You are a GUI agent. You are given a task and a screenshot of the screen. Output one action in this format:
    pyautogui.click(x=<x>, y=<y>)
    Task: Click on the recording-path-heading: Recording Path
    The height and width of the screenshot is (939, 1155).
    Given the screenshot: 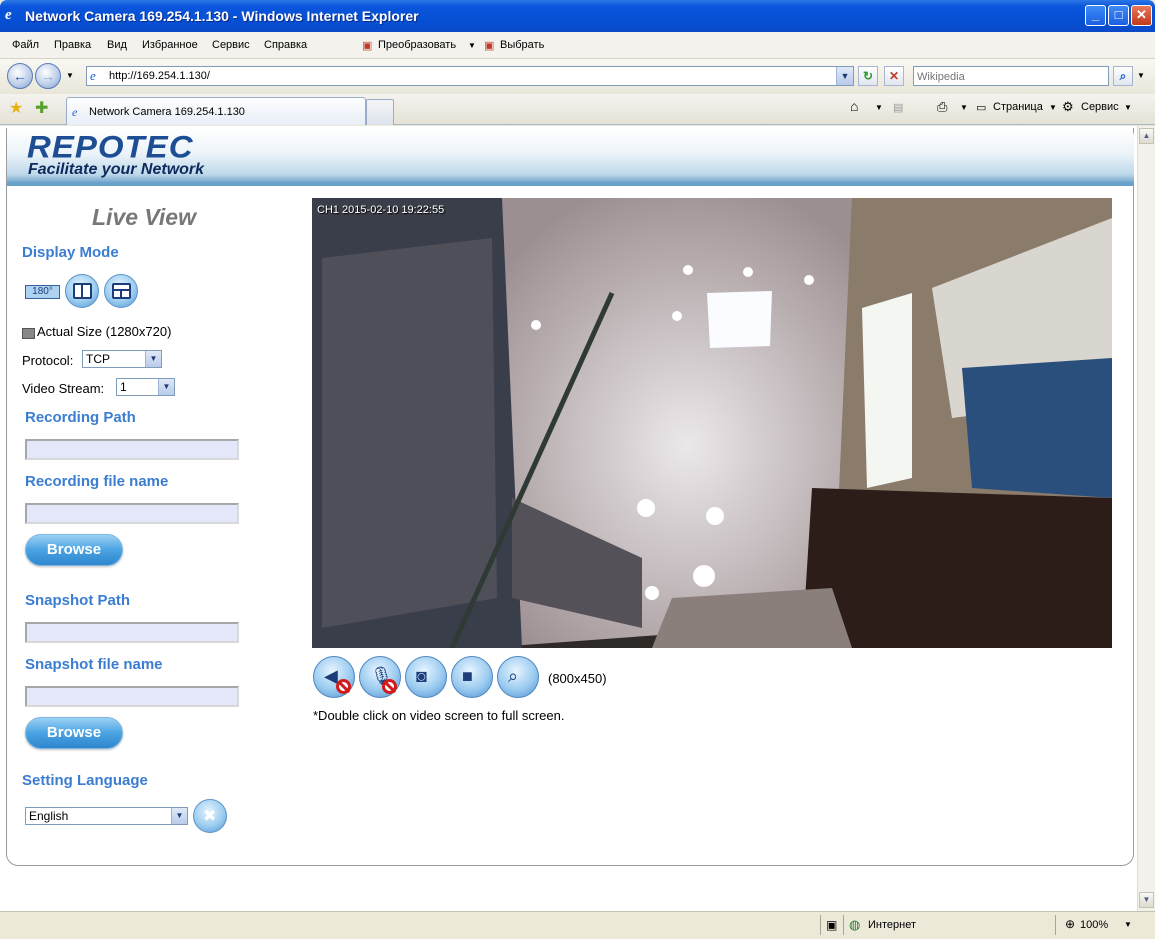 What is the action you would take?
    pyautogui.click(x=80, y=417)
    